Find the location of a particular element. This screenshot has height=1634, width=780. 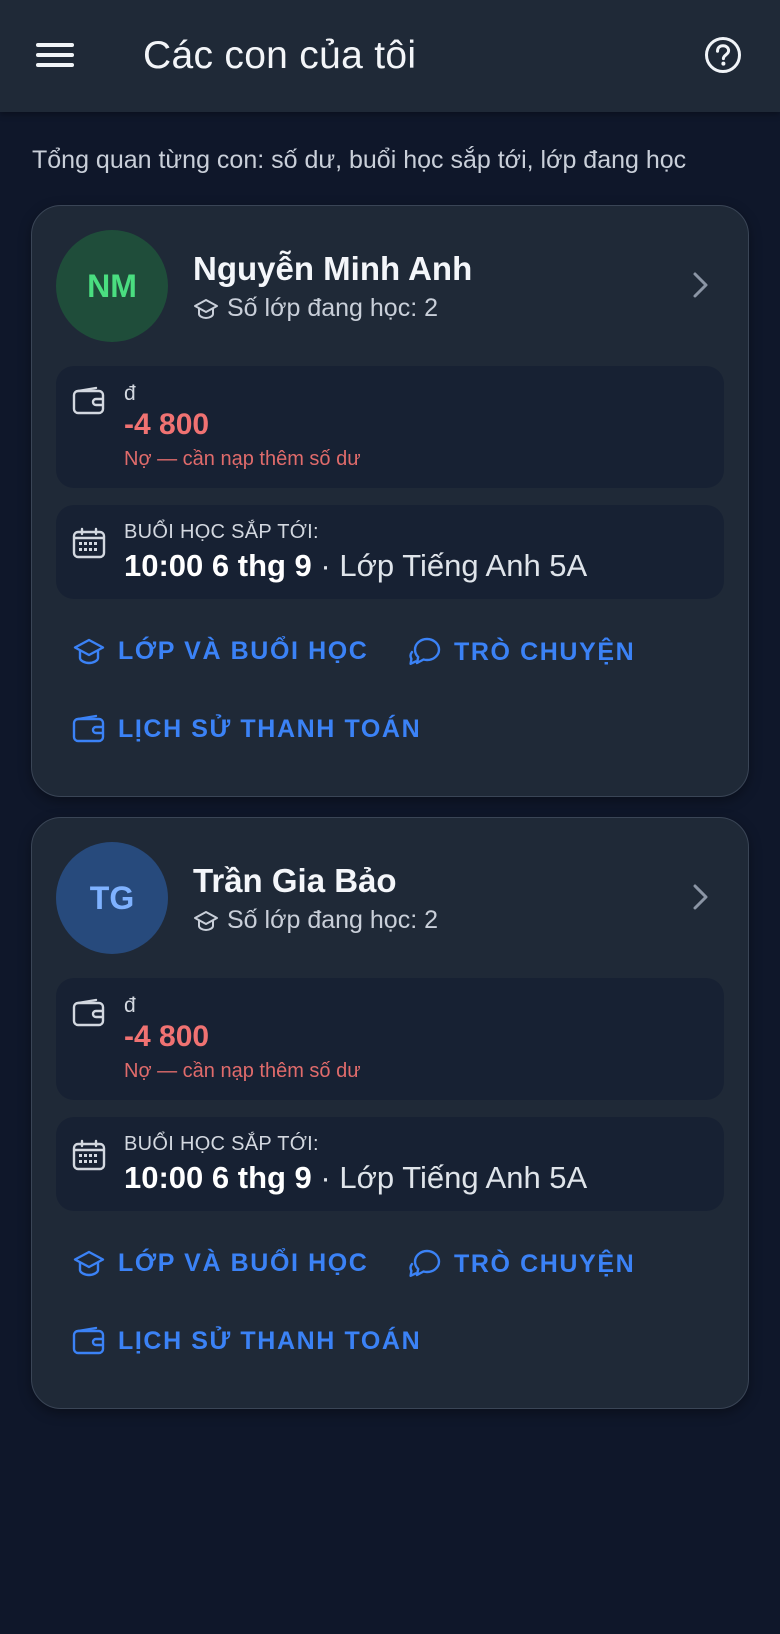

help-circle-icon is located at coordinates (723, 55).